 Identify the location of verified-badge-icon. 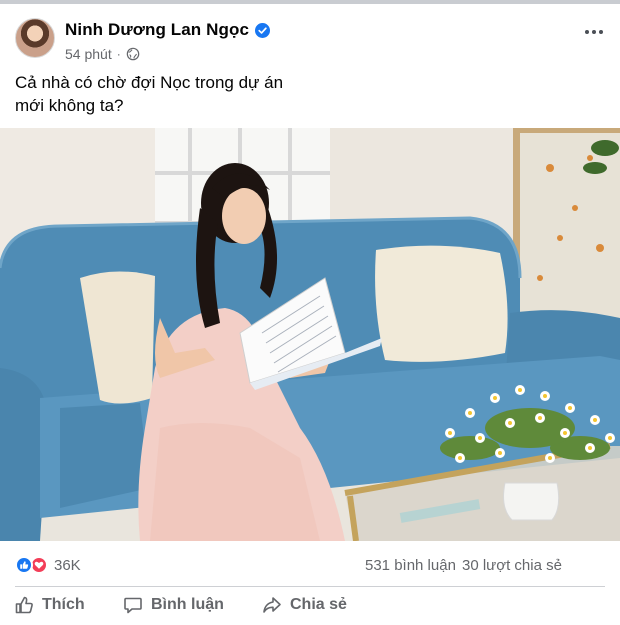
(263, 30).